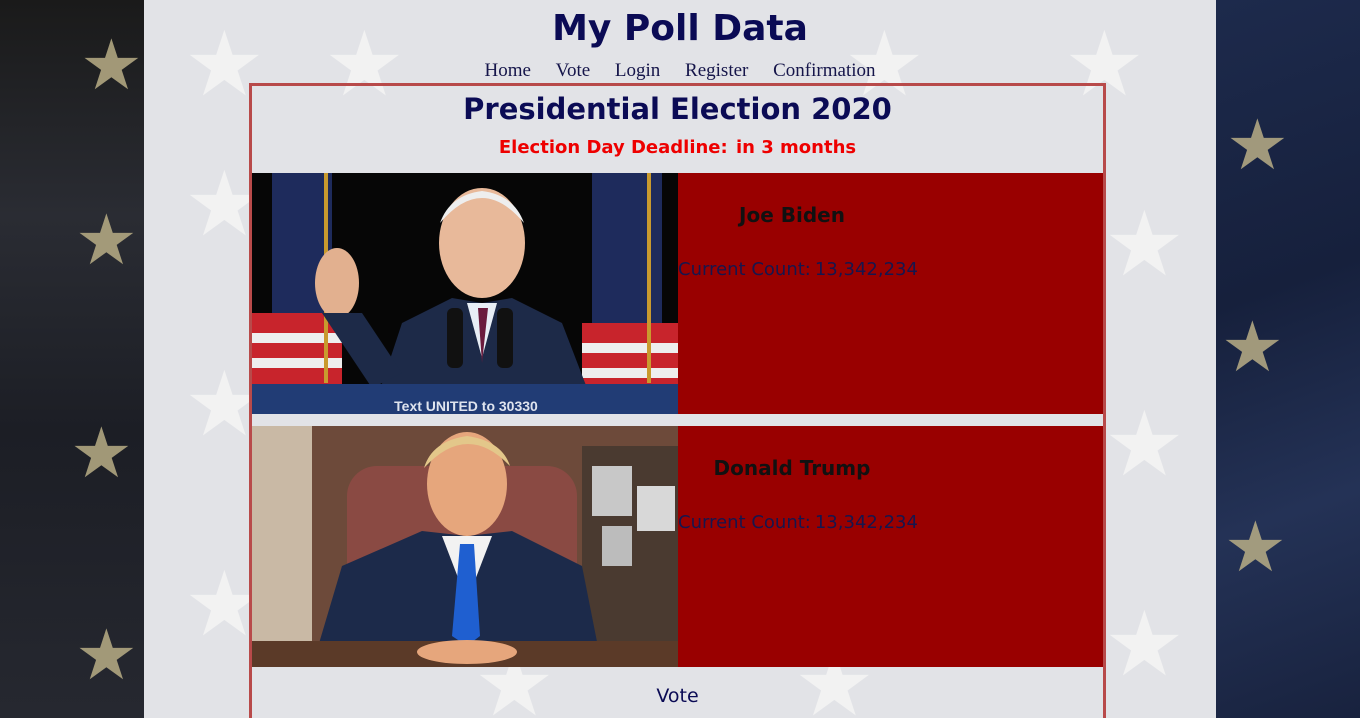 This screenshot has width=1360, height=718. I want to click on candidate-photo-trump, so click(465, 546).